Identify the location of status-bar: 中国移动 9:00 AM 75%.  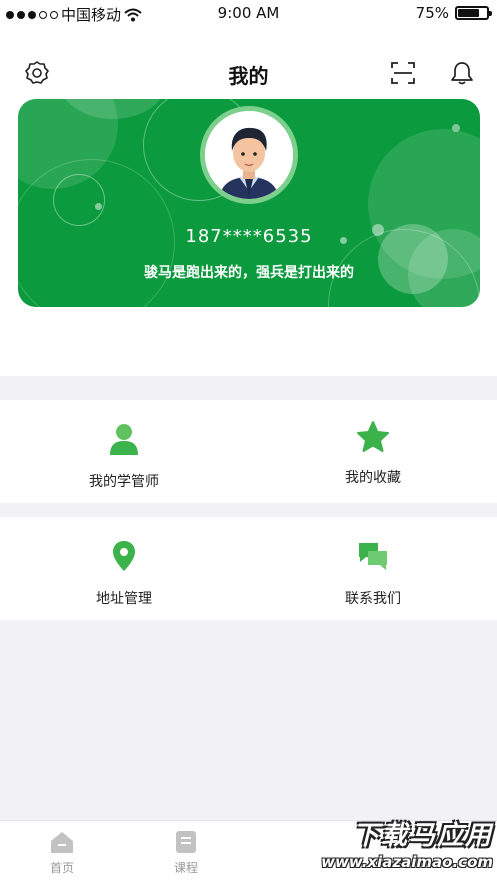
(248, 14).